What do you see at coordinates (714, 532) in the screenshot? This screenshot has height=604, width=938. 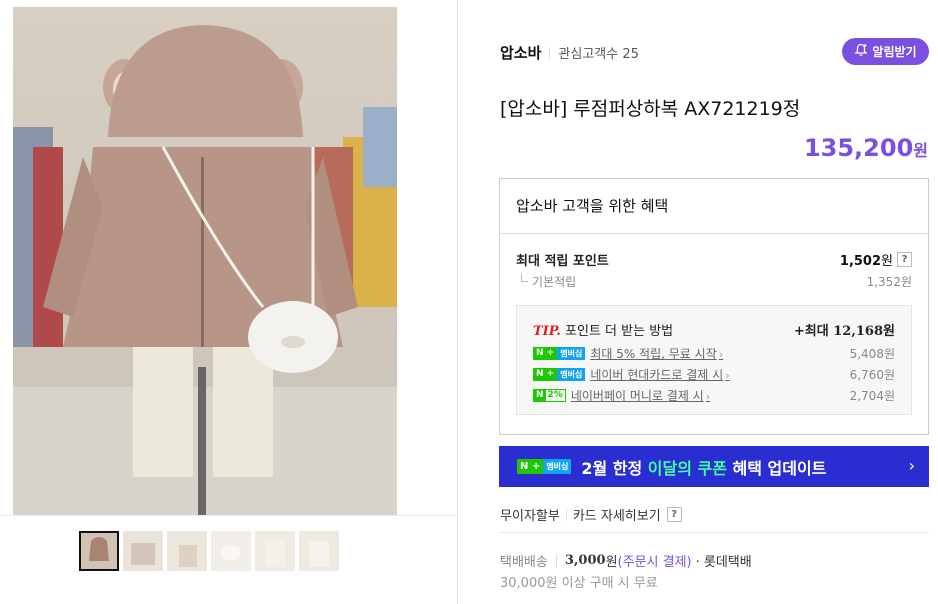 I see `section-divider` at bounding box center [714, 532].